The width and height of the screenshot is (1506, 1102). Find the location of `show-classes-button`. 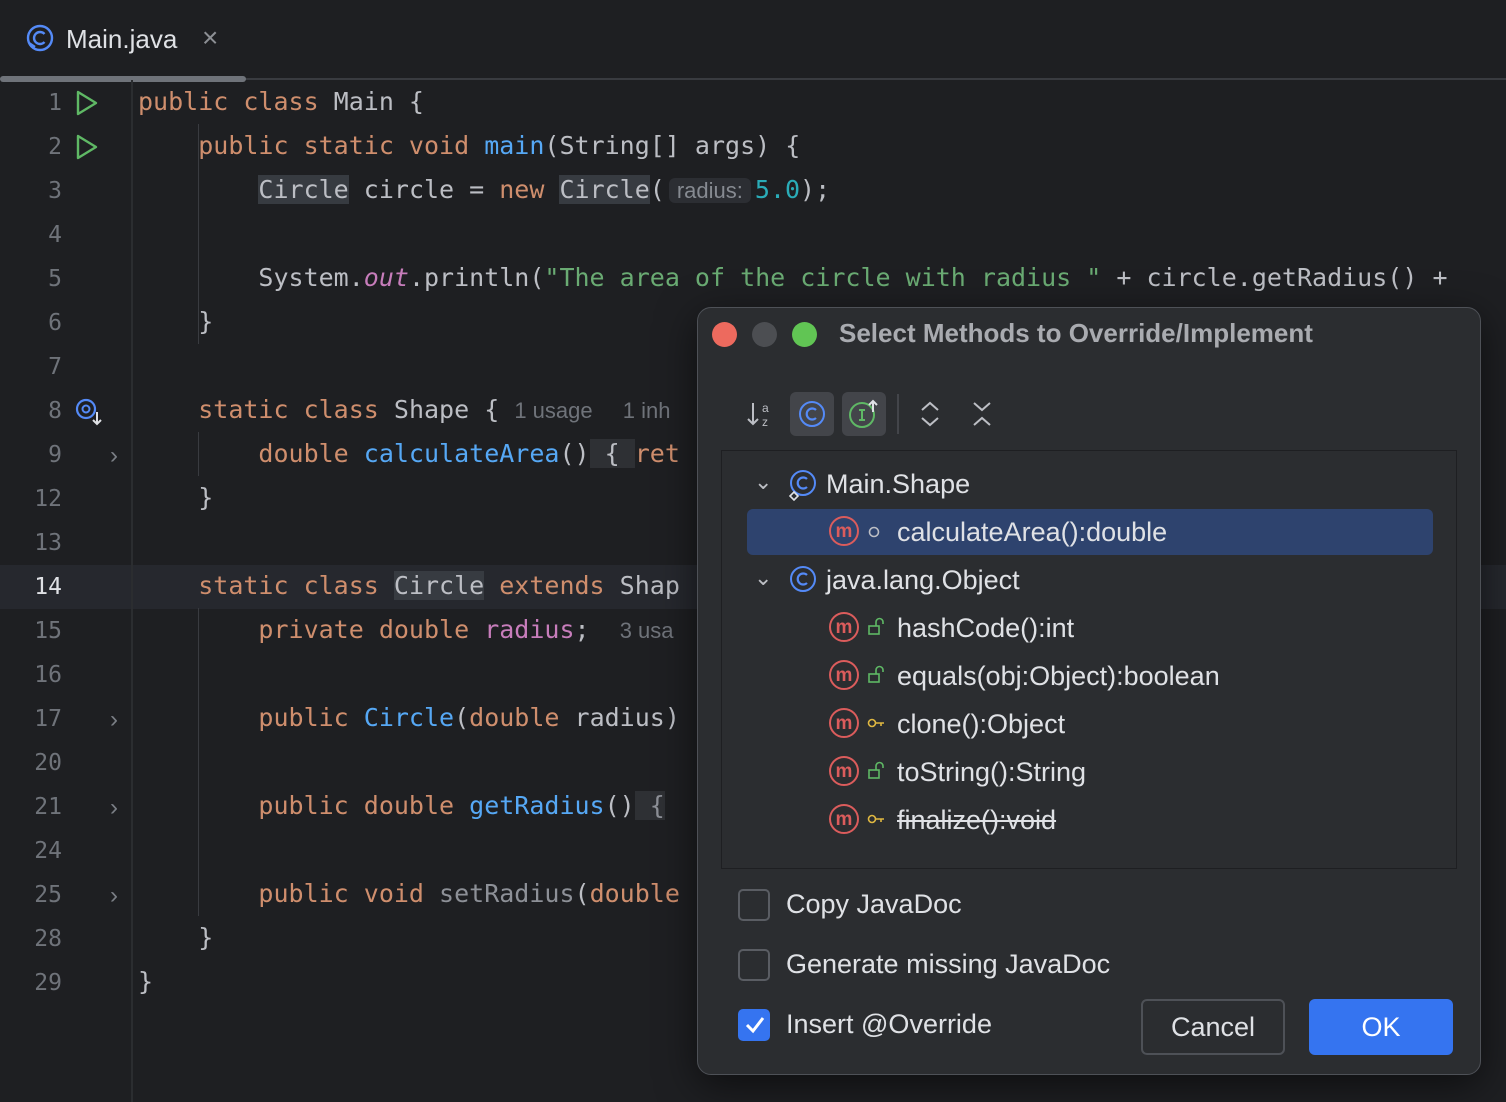

show-classes-button is located at coordinates (812, 414).